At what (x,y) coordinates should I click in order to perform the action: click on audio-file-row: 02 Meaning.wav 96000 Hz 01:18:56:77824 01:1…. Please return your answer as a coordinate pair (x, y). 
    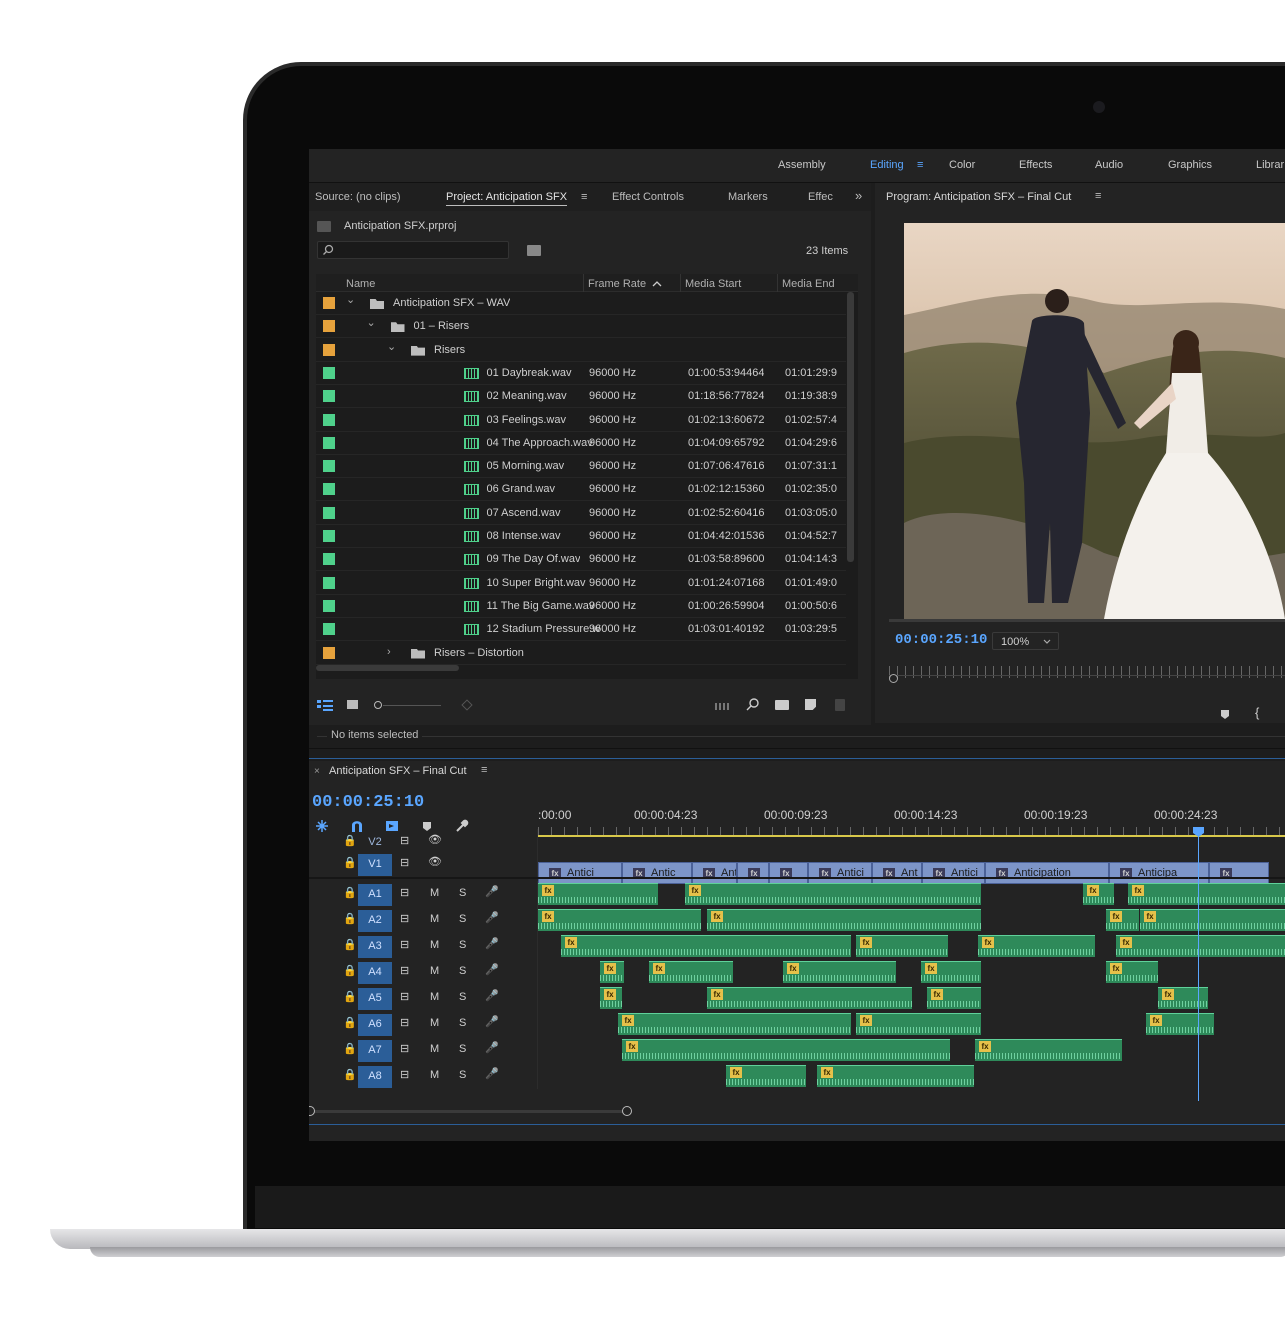
    Looking at the image, I should click on (581, 397).